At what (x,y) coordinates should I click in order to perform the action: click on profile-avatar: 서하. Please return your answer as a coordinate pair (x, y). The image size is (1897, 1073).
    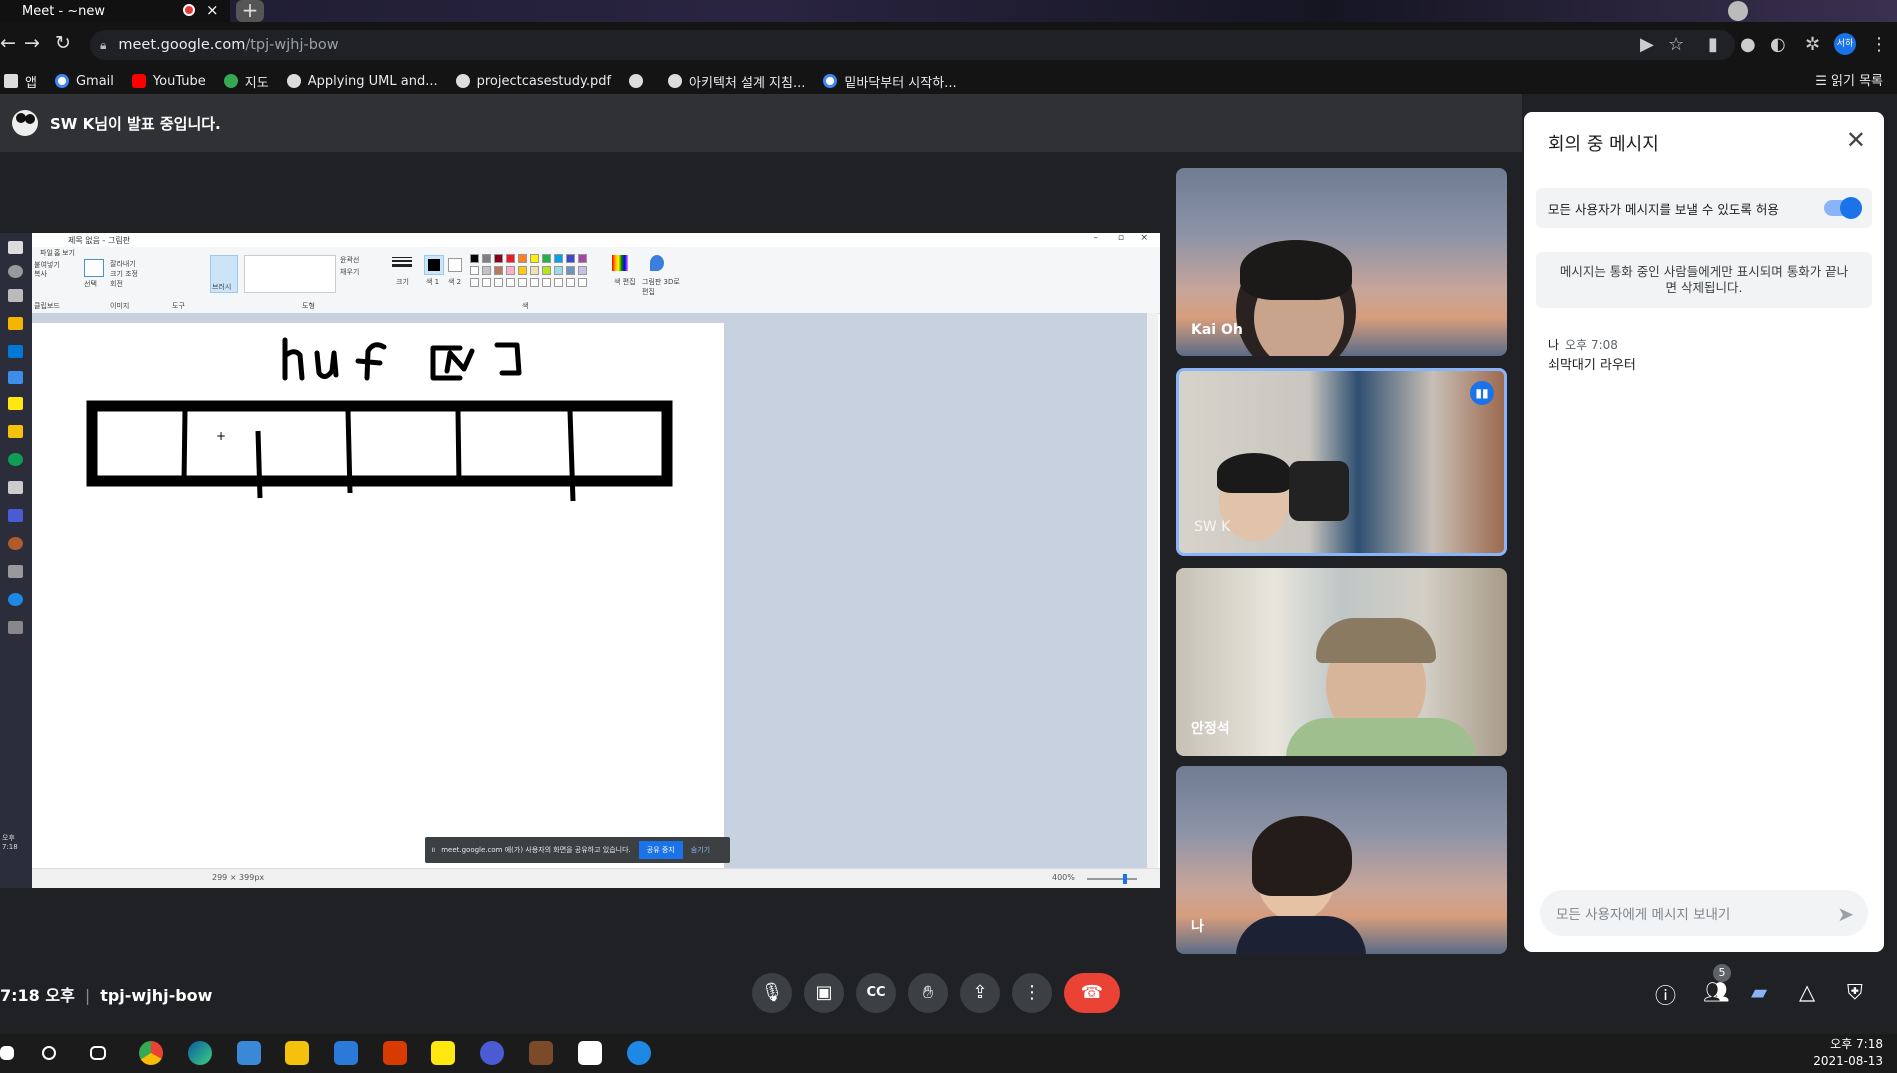
    Looking at the image, I should click on (1845, 44).